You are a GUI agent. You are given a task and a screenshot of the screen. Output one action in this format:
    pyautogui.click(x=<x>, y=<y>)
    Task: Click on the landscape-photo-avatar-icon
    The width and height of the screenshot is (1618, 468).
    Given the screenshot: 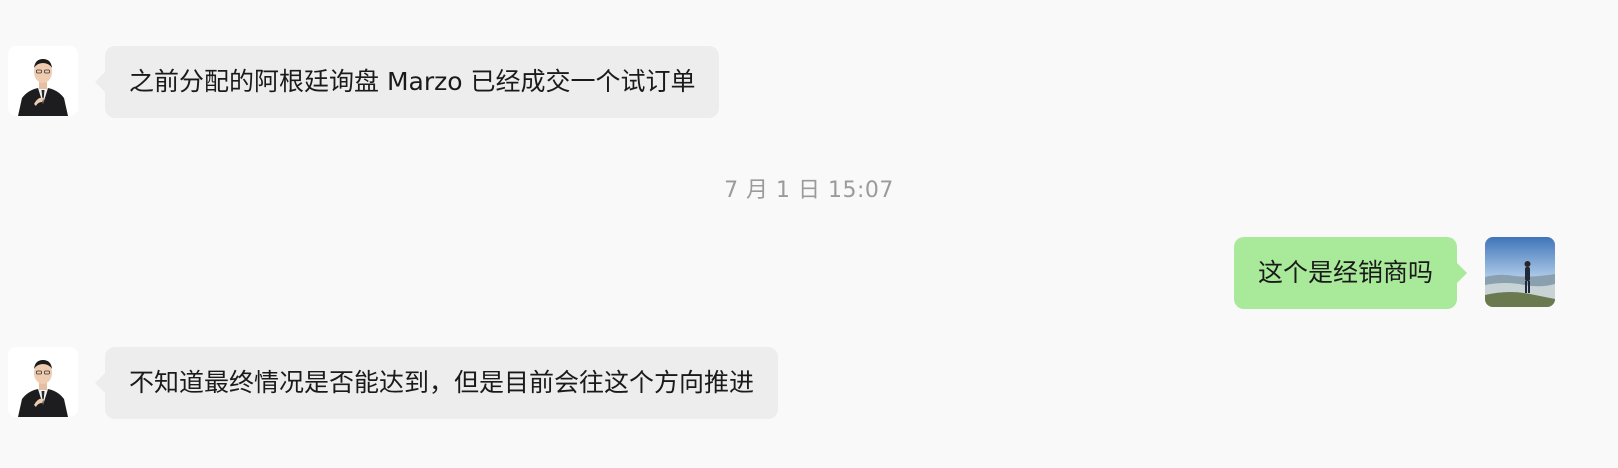 What is the action you would take?
    pyautogui.click(x=1520, y=272)
    